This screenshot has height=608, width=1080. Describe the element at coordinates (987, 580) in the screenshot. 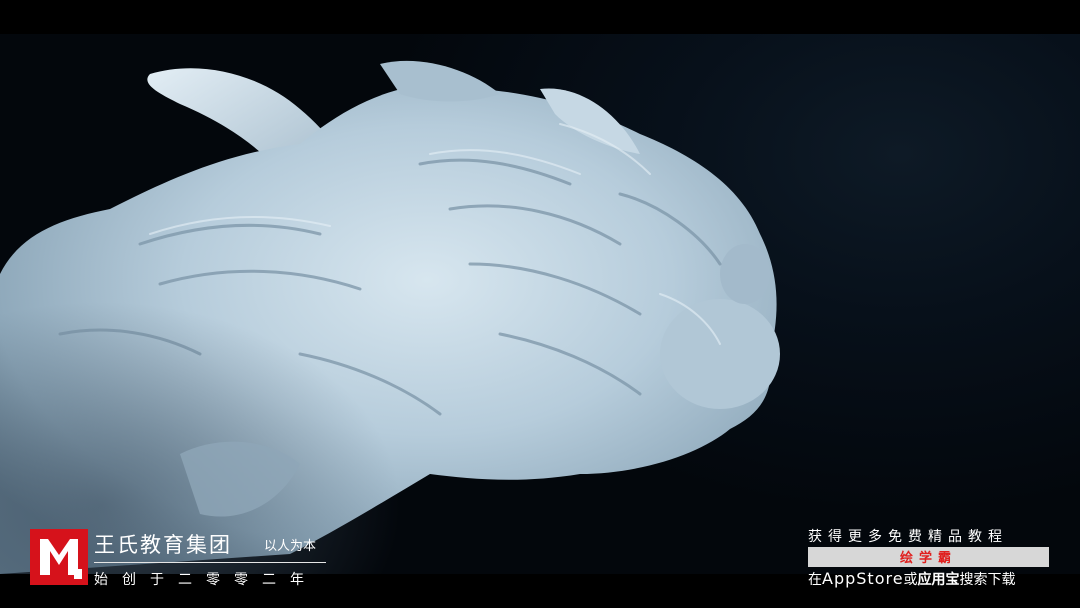

I see `promo-suffix: 搜索下载` at that location.